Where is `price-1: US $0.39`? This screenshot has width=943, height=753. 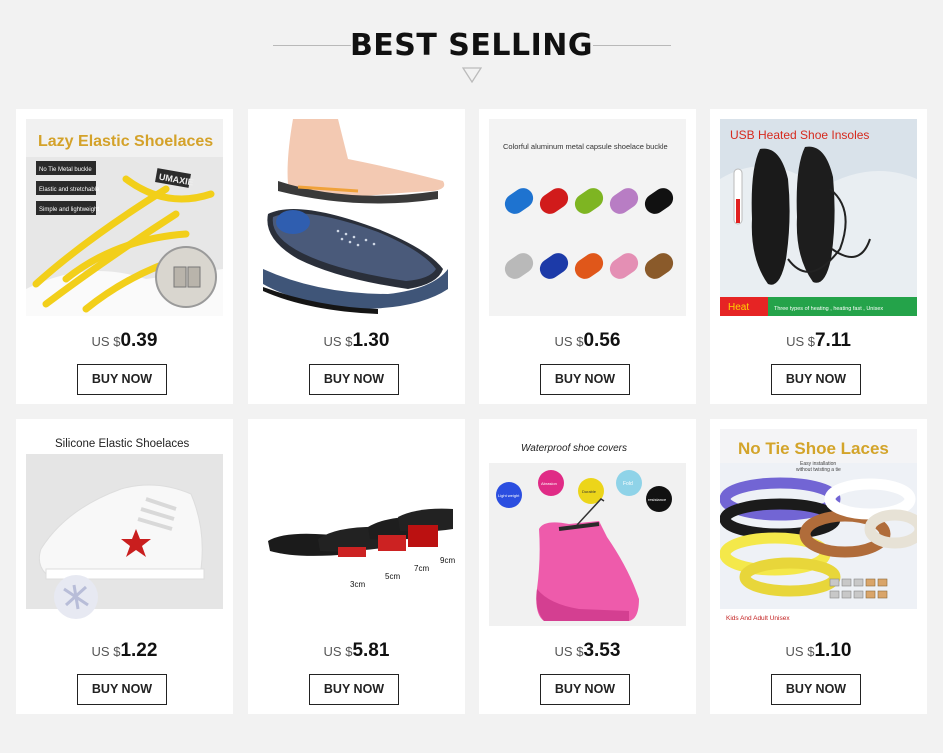 price-1: US $0.39 is located at coordinates (124, 341).